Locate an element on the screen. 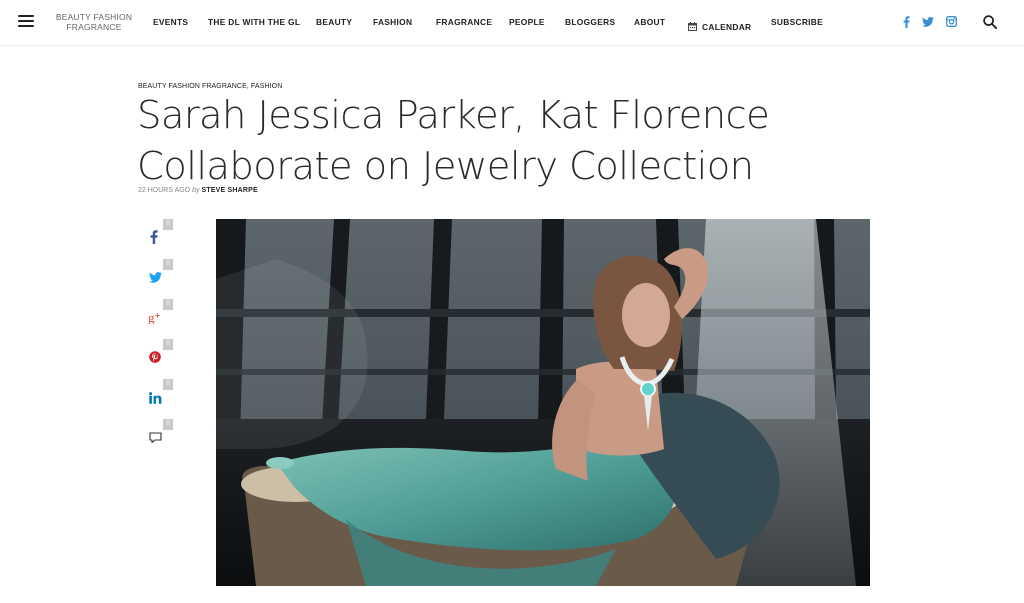  comment-icon is located at coordinates (155, 438).